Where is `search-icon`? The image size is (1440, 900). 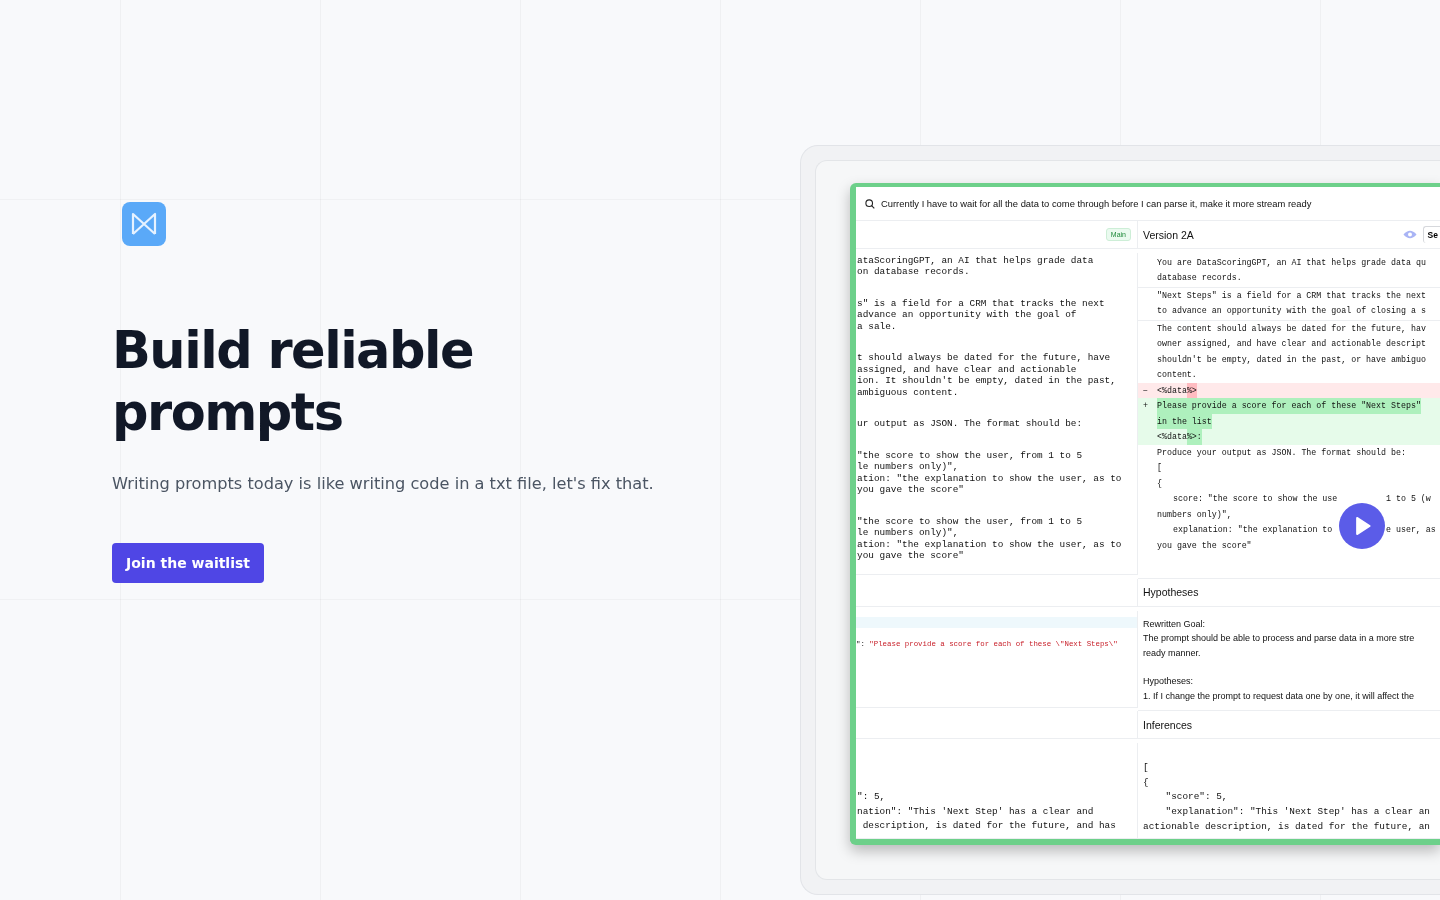
search-icon is located at coordinates (870, 203).